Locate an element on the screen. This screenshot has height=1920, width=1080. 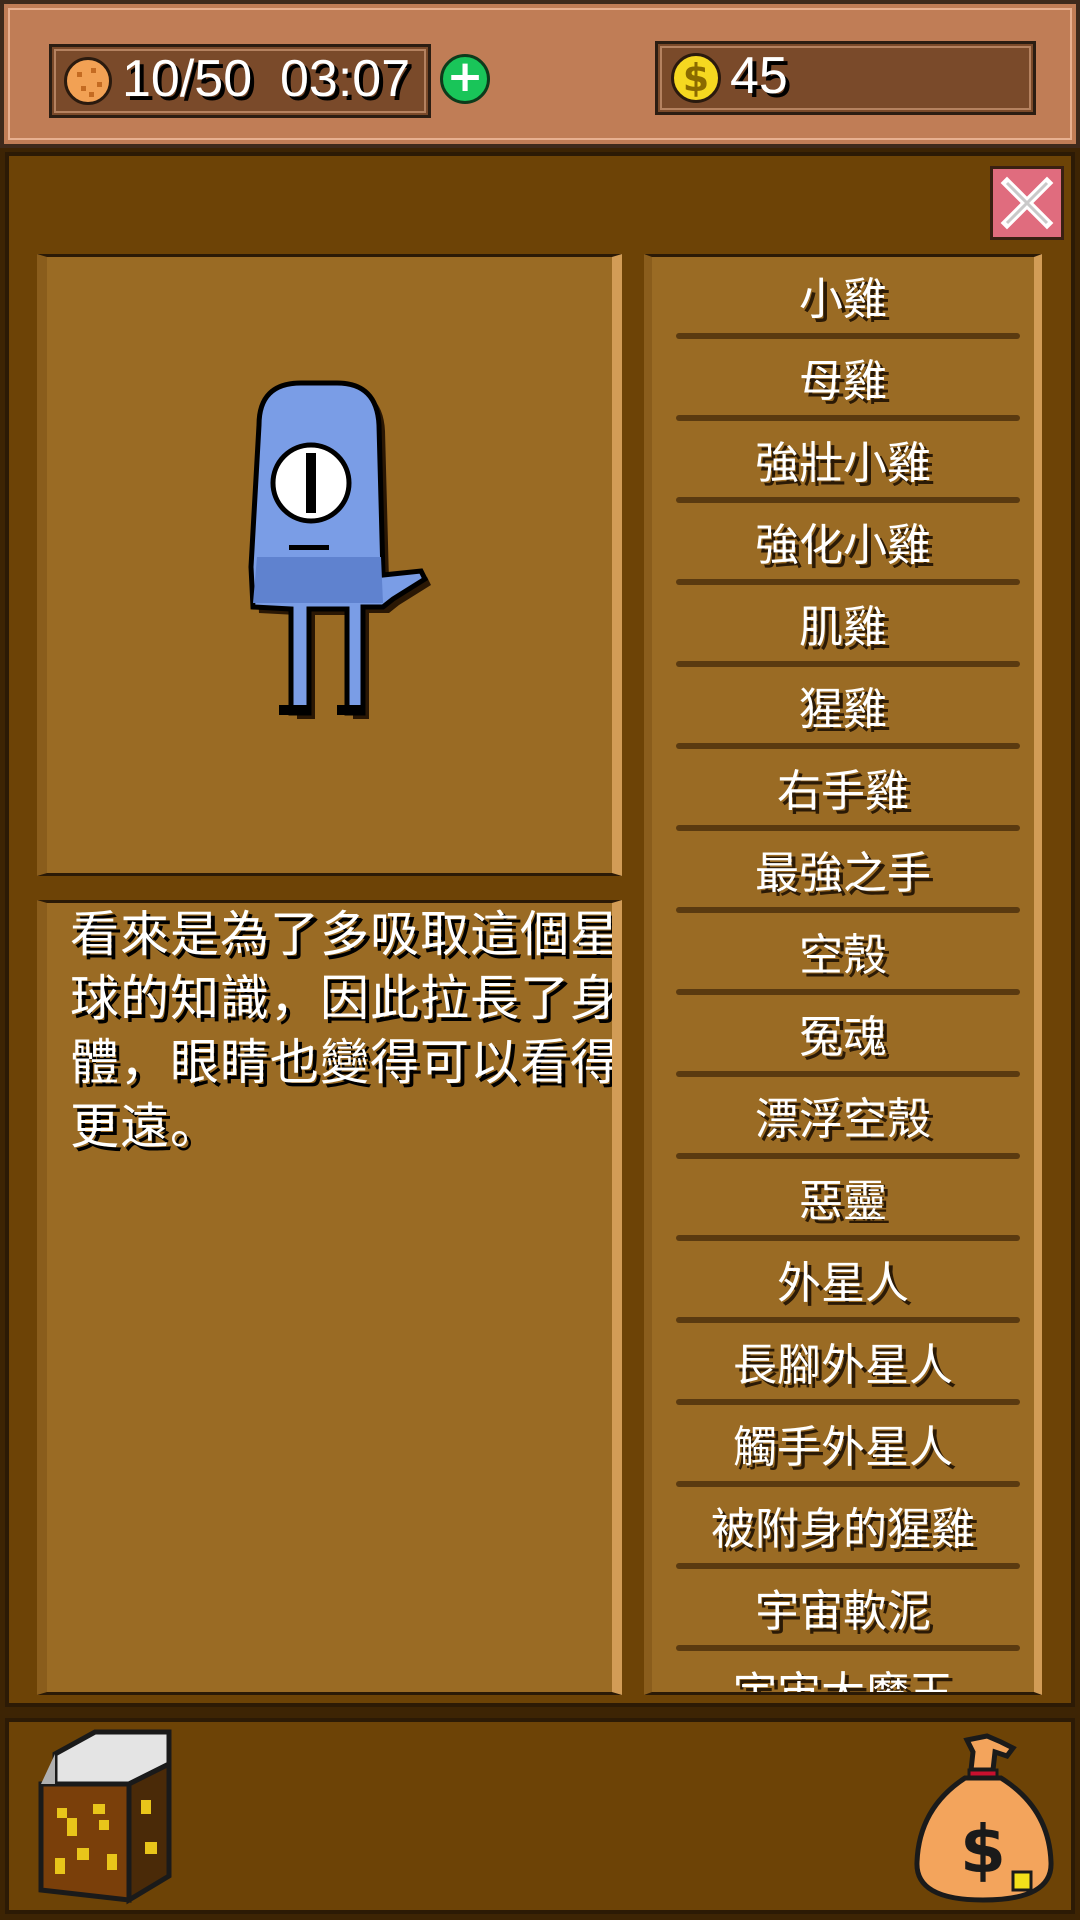
list-item-label: 外星人 is located at coordinates (843, 1283).